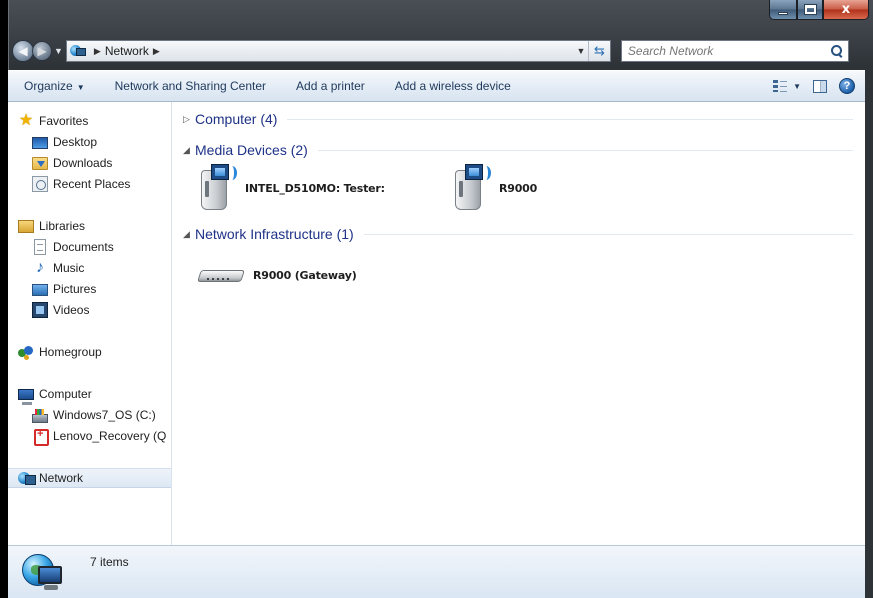 The height and width of the screenshot is (598, 873). I want to click on nav-label: Videos, so click(71, 310).